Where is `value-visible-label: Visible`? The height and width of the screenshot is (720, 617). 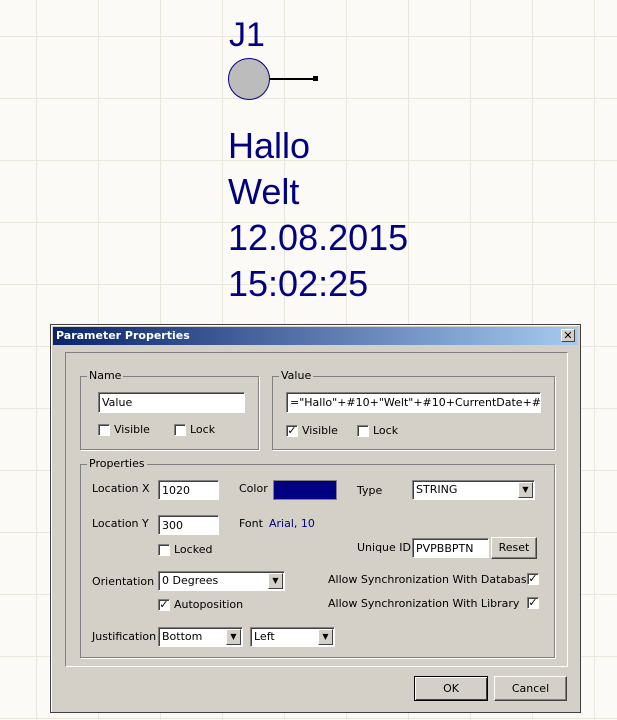
value-visible-label: Visible is located at coordinates (320, 430).